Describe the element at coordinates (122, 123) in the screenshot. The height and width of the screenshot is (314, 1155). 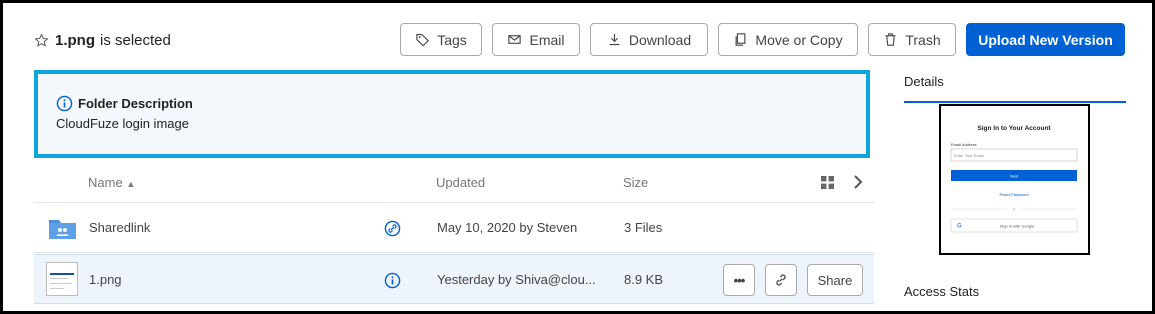
I see `folder-description-text: CloudFuze login image` at that location.